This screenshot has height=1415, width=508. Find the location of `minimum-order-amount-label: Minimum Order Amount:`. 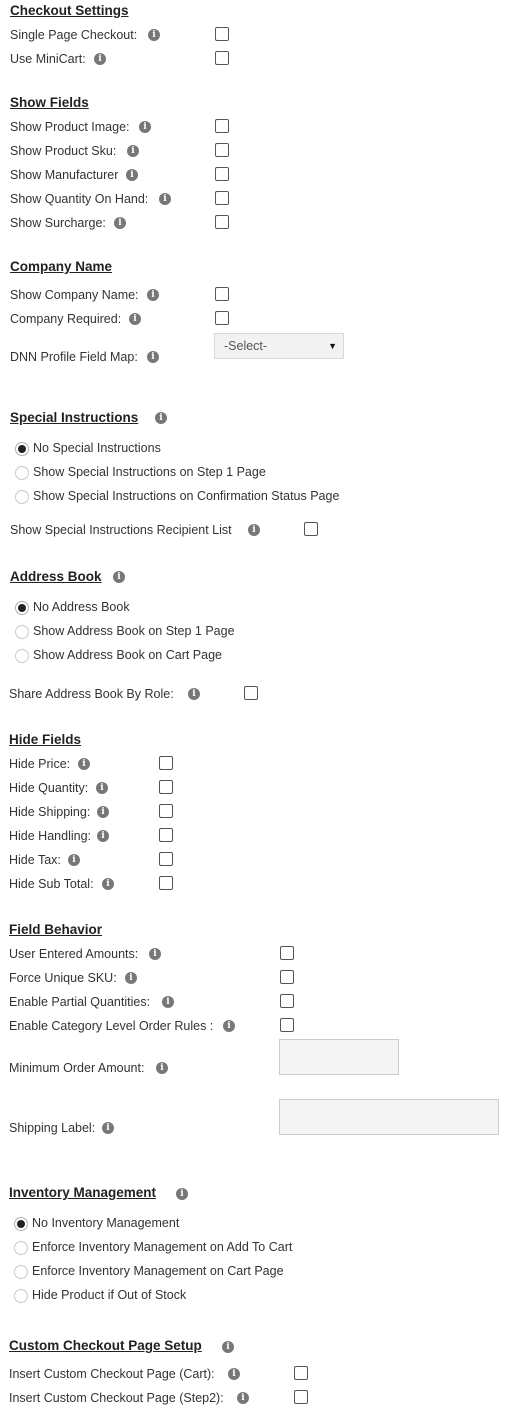

minimum-order-amount-label: Minimum Order Amount: is located at coordinates (77, 1068).